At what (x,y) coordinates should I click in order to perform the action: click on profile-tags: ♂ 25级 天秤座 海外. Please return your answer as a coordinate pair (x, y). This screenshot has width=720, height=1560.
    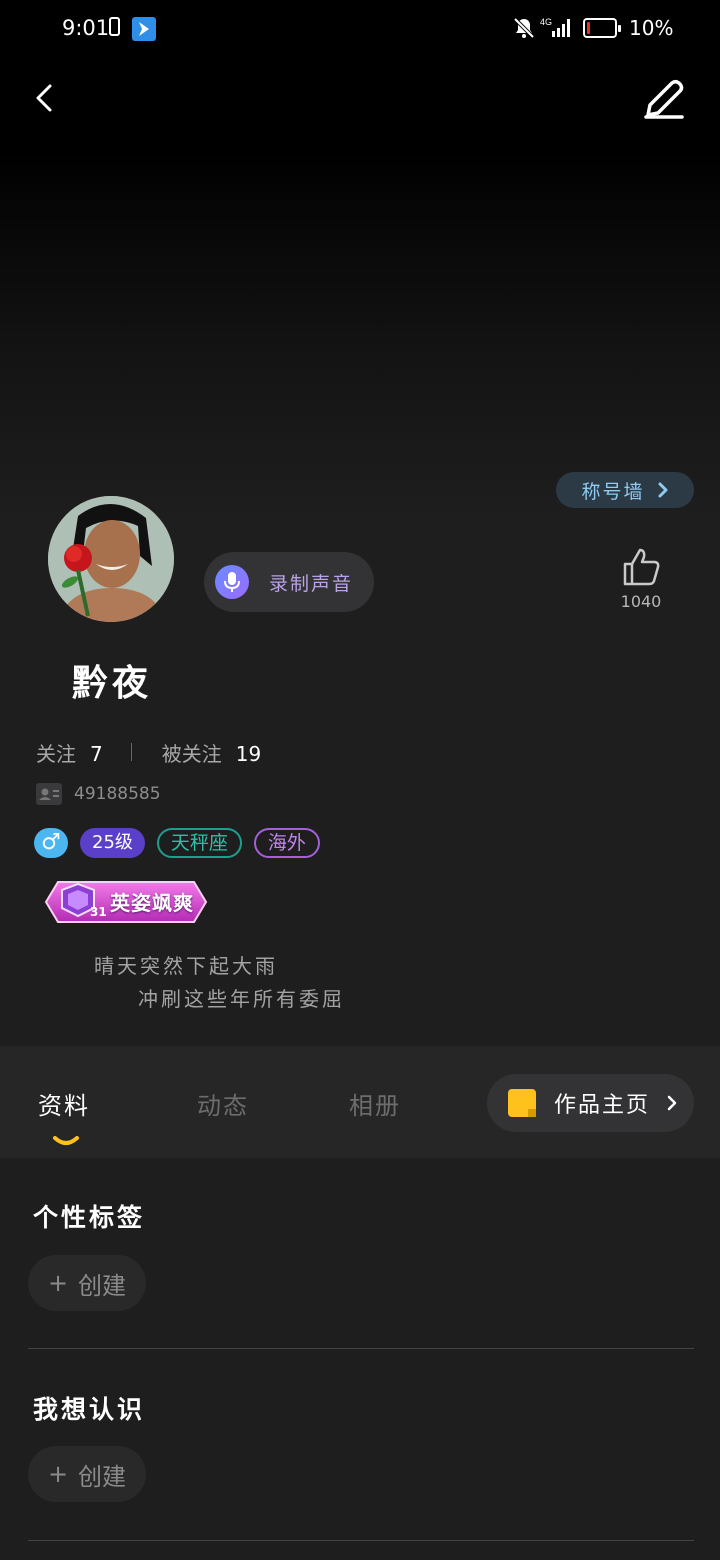
    Looking at the image, I should click on (177, 843).